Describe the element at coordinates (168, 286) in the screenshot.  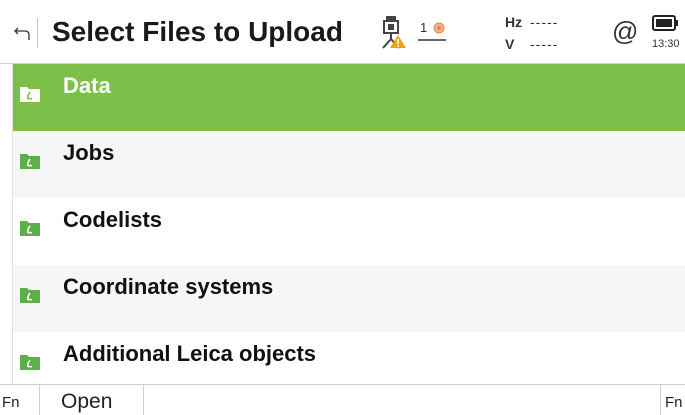
I see `list-item-label: Coordinate systems` at that location.